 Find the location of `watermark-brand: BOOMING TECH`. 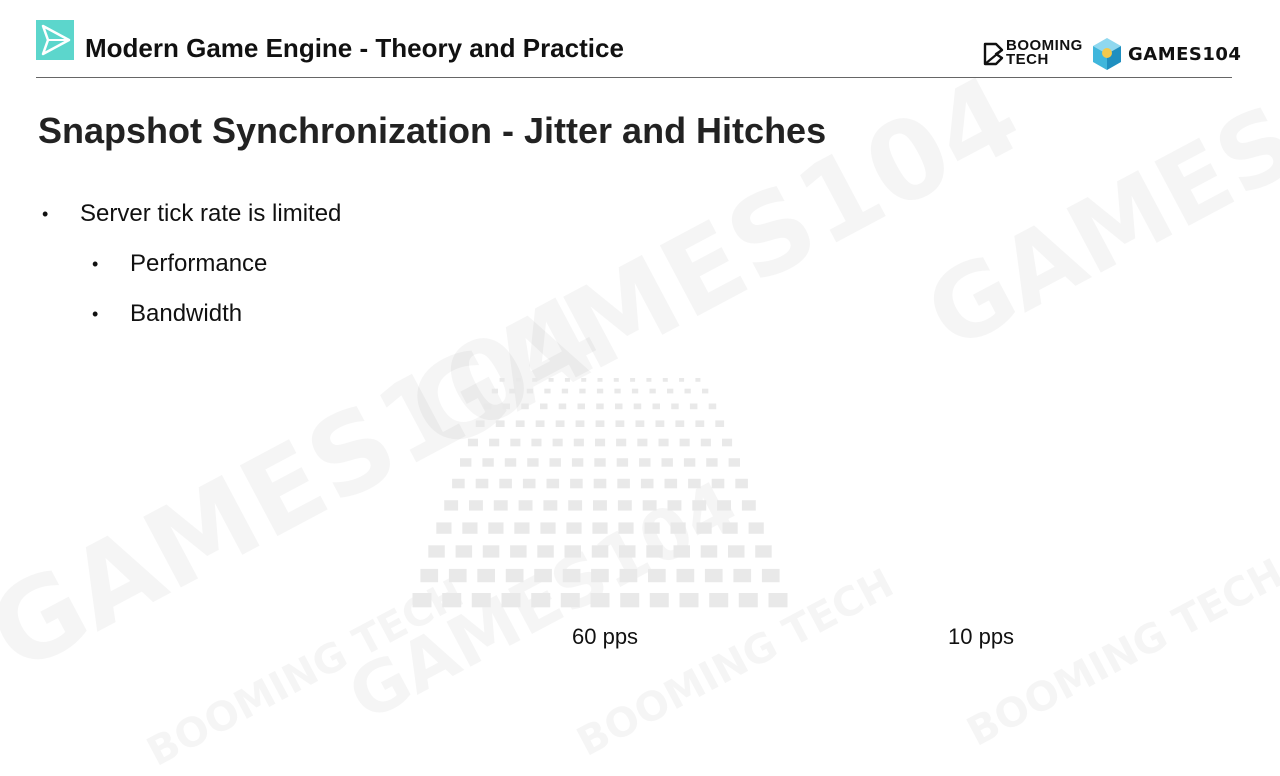

watermark-brand: BOOMING TECH is located at coordinates (1120, 652).